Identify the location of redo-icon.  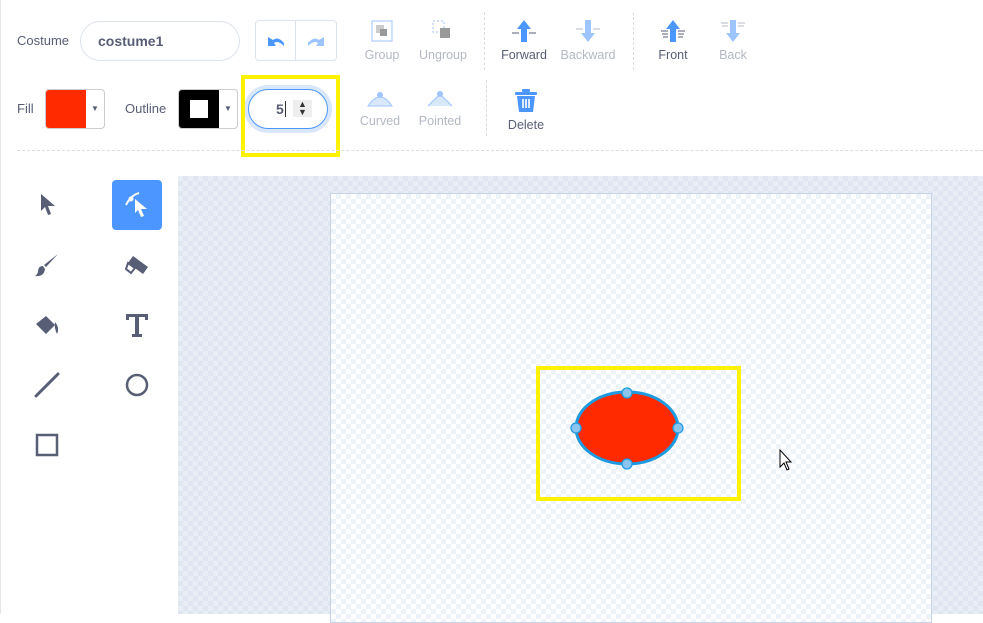
(316, 41).